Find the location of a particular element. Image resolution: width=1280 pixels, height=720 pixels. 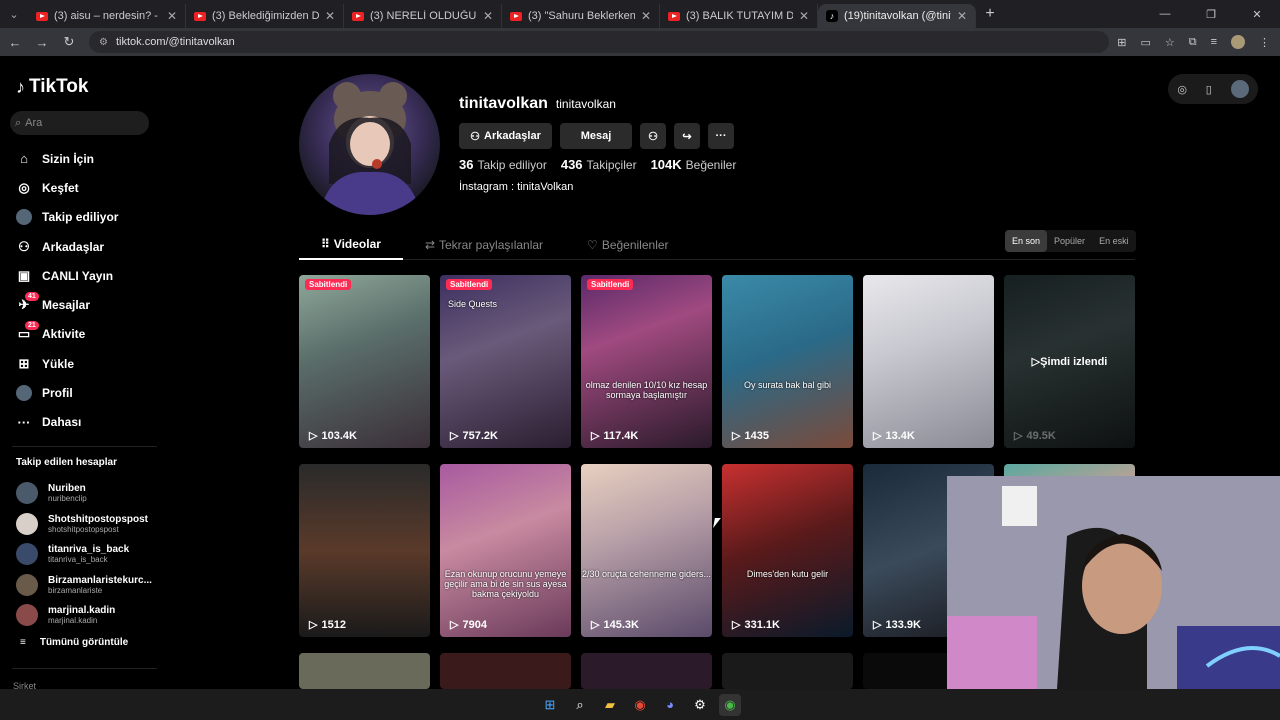

following-account: titanriva_is_back titanriva_is_back is located at coordinates (84, 554).